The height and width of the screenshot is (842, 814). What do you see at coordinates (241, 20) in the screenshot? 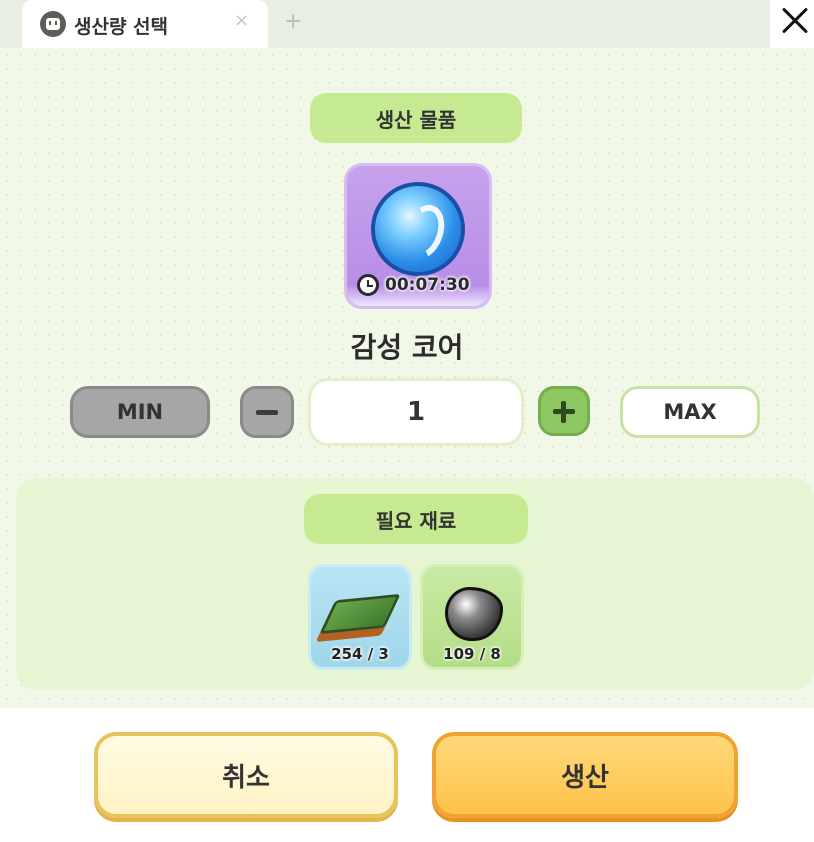
I see `tab-close-icon: ×` at bounding box center [241, 20].